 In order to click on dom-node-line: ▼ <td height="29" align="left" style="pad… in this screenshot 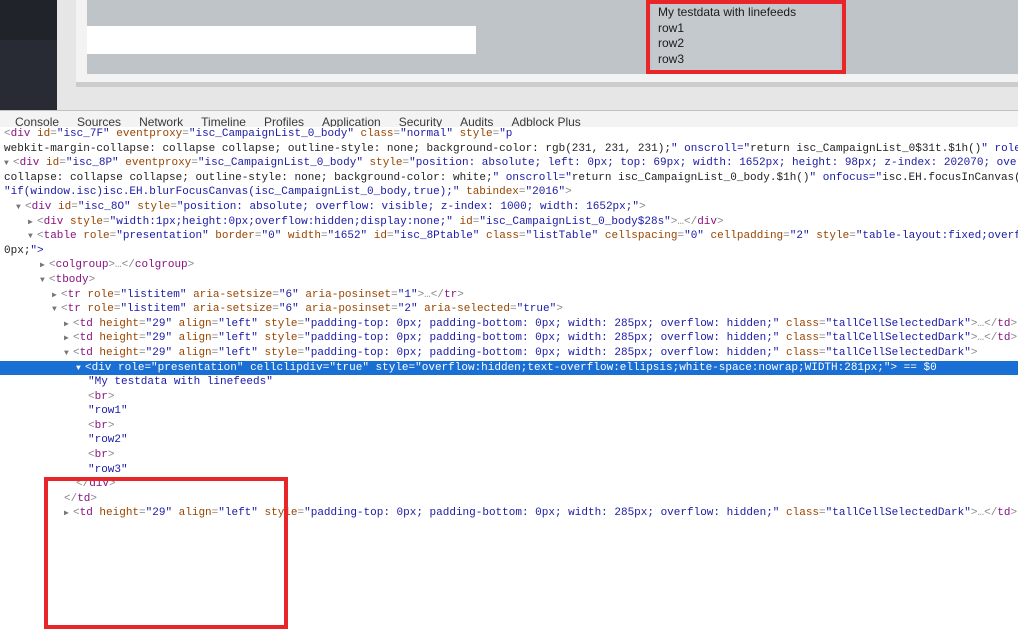, I will do `click(509, 353)`.